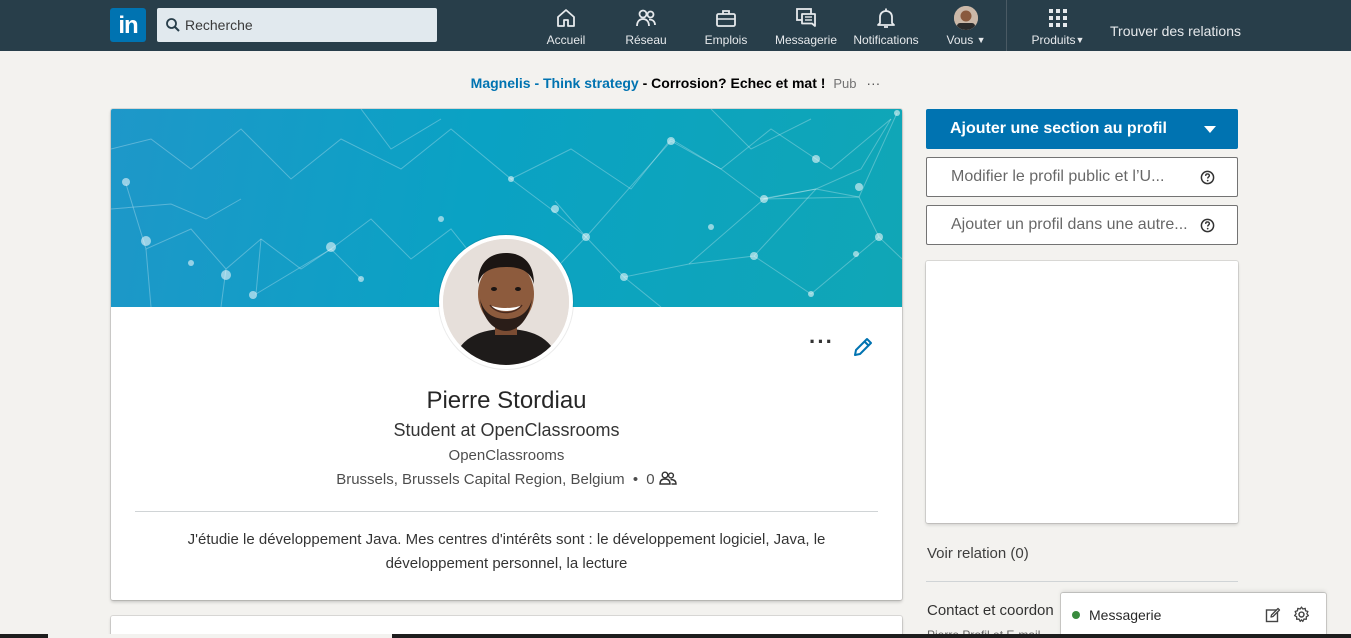  I want to click on nav-me: Vous ▼, so click(966, 28).